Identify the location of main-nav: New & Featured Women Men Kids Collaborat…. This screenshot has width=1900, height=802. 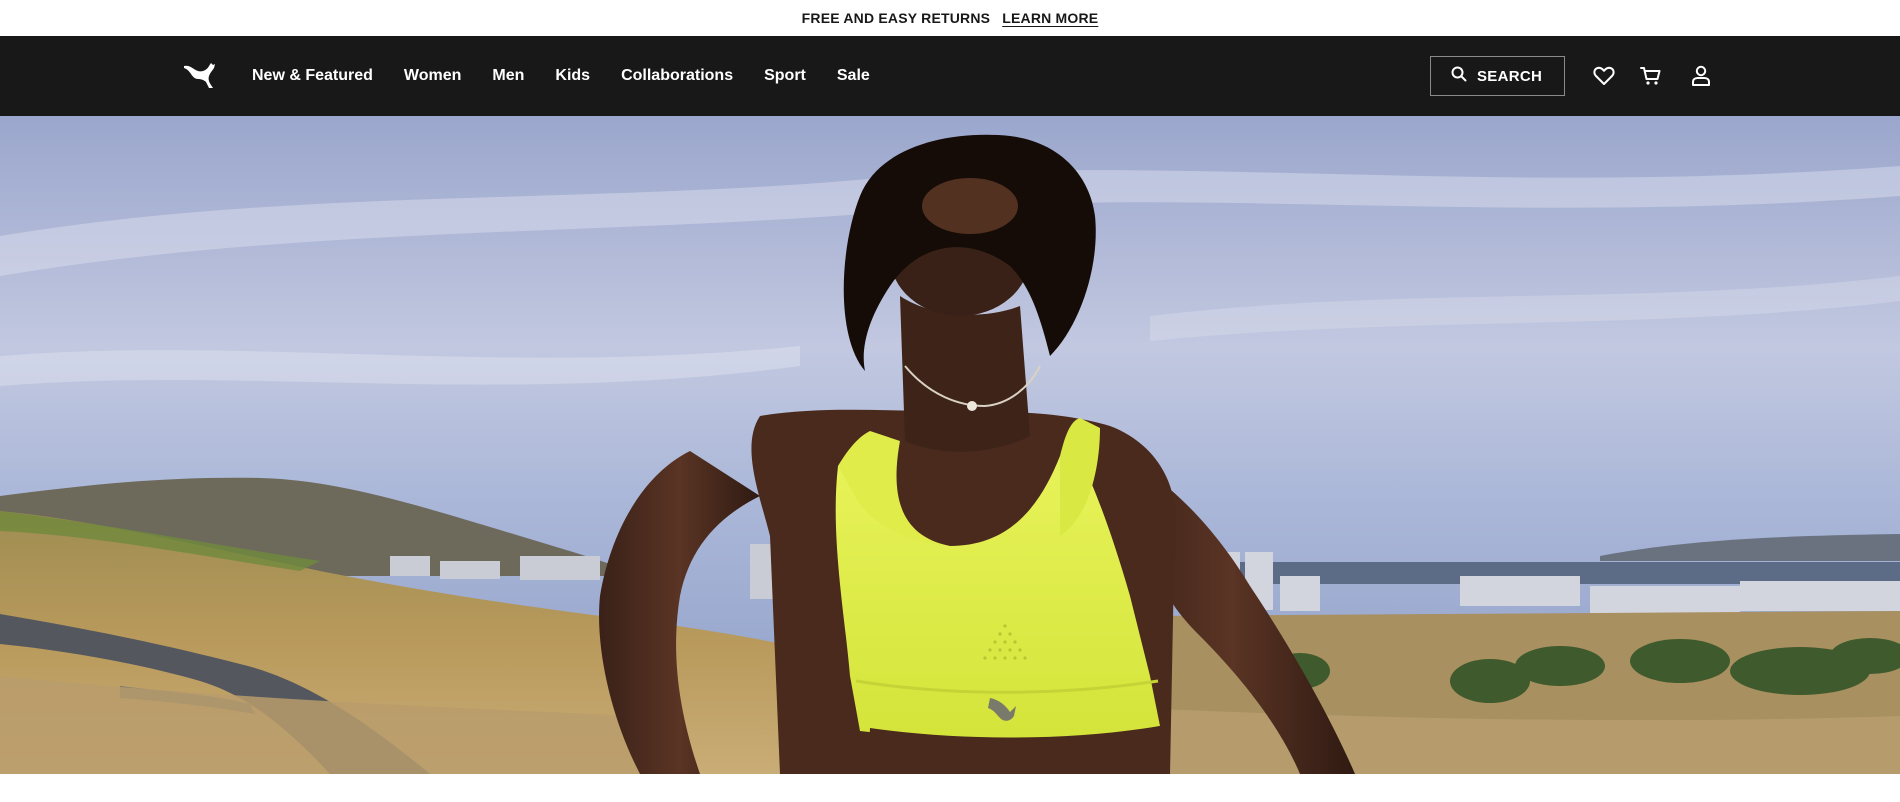
(950, 76).